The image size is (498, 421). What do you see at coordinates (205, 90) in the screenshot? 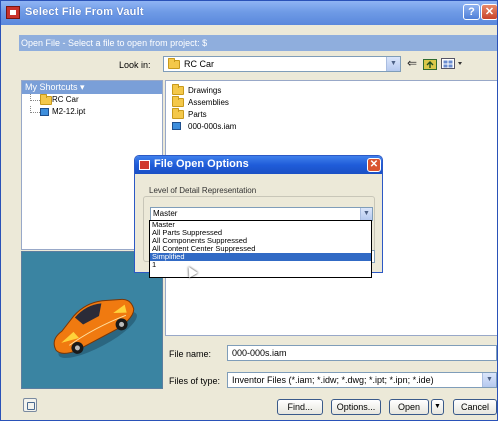
I see `list-item-label: Drawings` at bounding box center [205, 90].